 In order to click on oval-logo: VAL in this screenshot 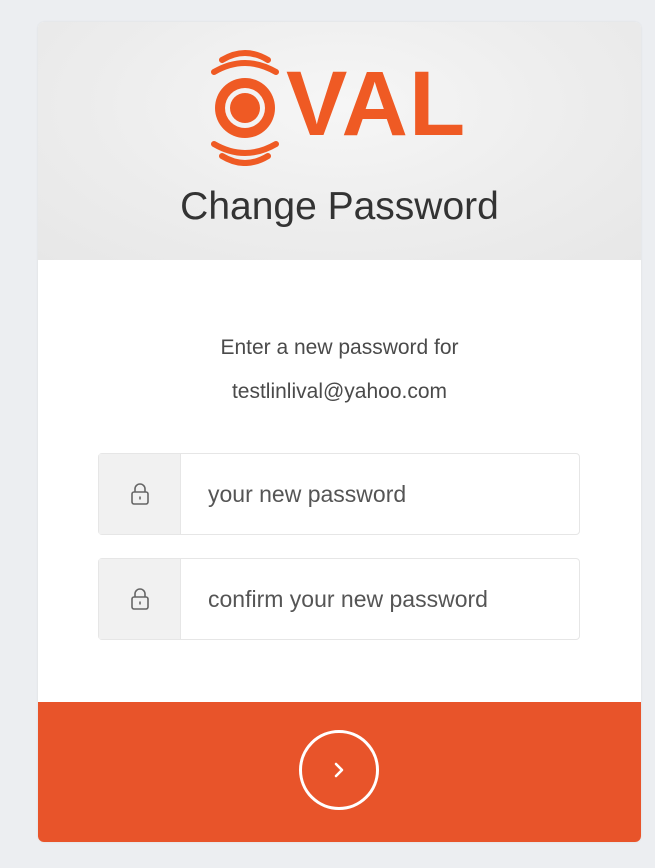, I will do `click(349, 105)`.